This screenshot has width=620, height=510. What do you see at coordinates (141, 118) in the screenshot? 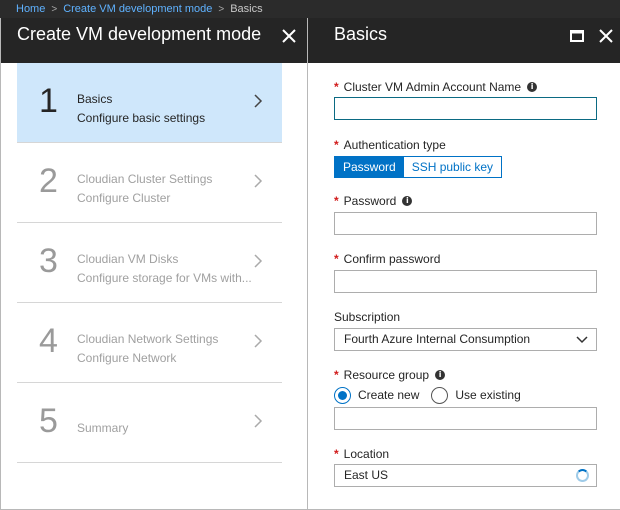
I see `step-description: Configure basic settings` at bounding box center [141, 118].